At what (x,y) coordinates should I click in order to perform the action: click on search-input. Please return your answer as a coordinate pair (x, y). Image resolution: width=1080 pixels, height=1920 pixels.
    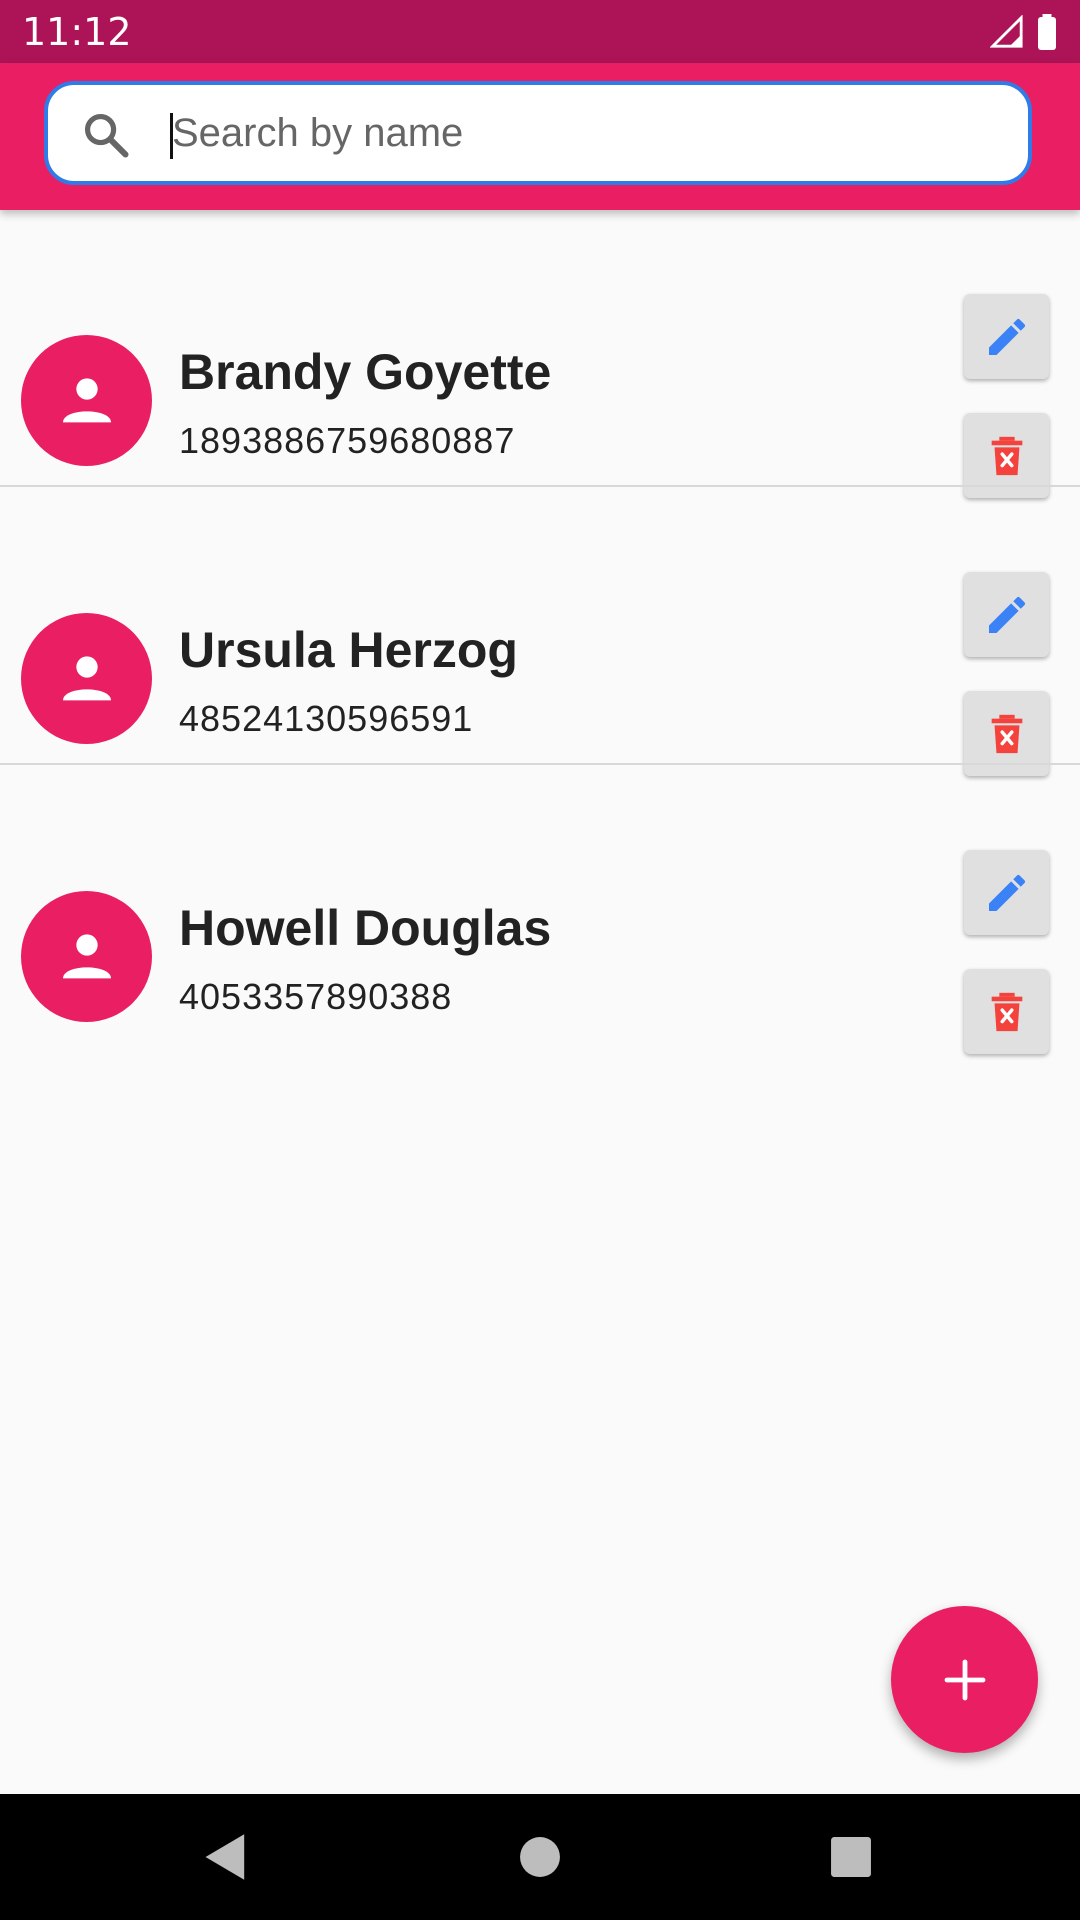
    Looking at the image, I should click on (580, 133).